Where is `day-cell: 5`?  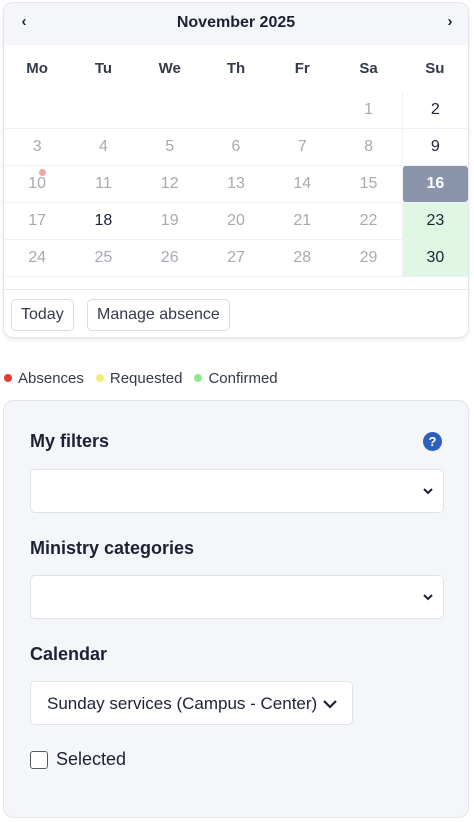 day-cell: 5 is located at coordinates (170, 147).